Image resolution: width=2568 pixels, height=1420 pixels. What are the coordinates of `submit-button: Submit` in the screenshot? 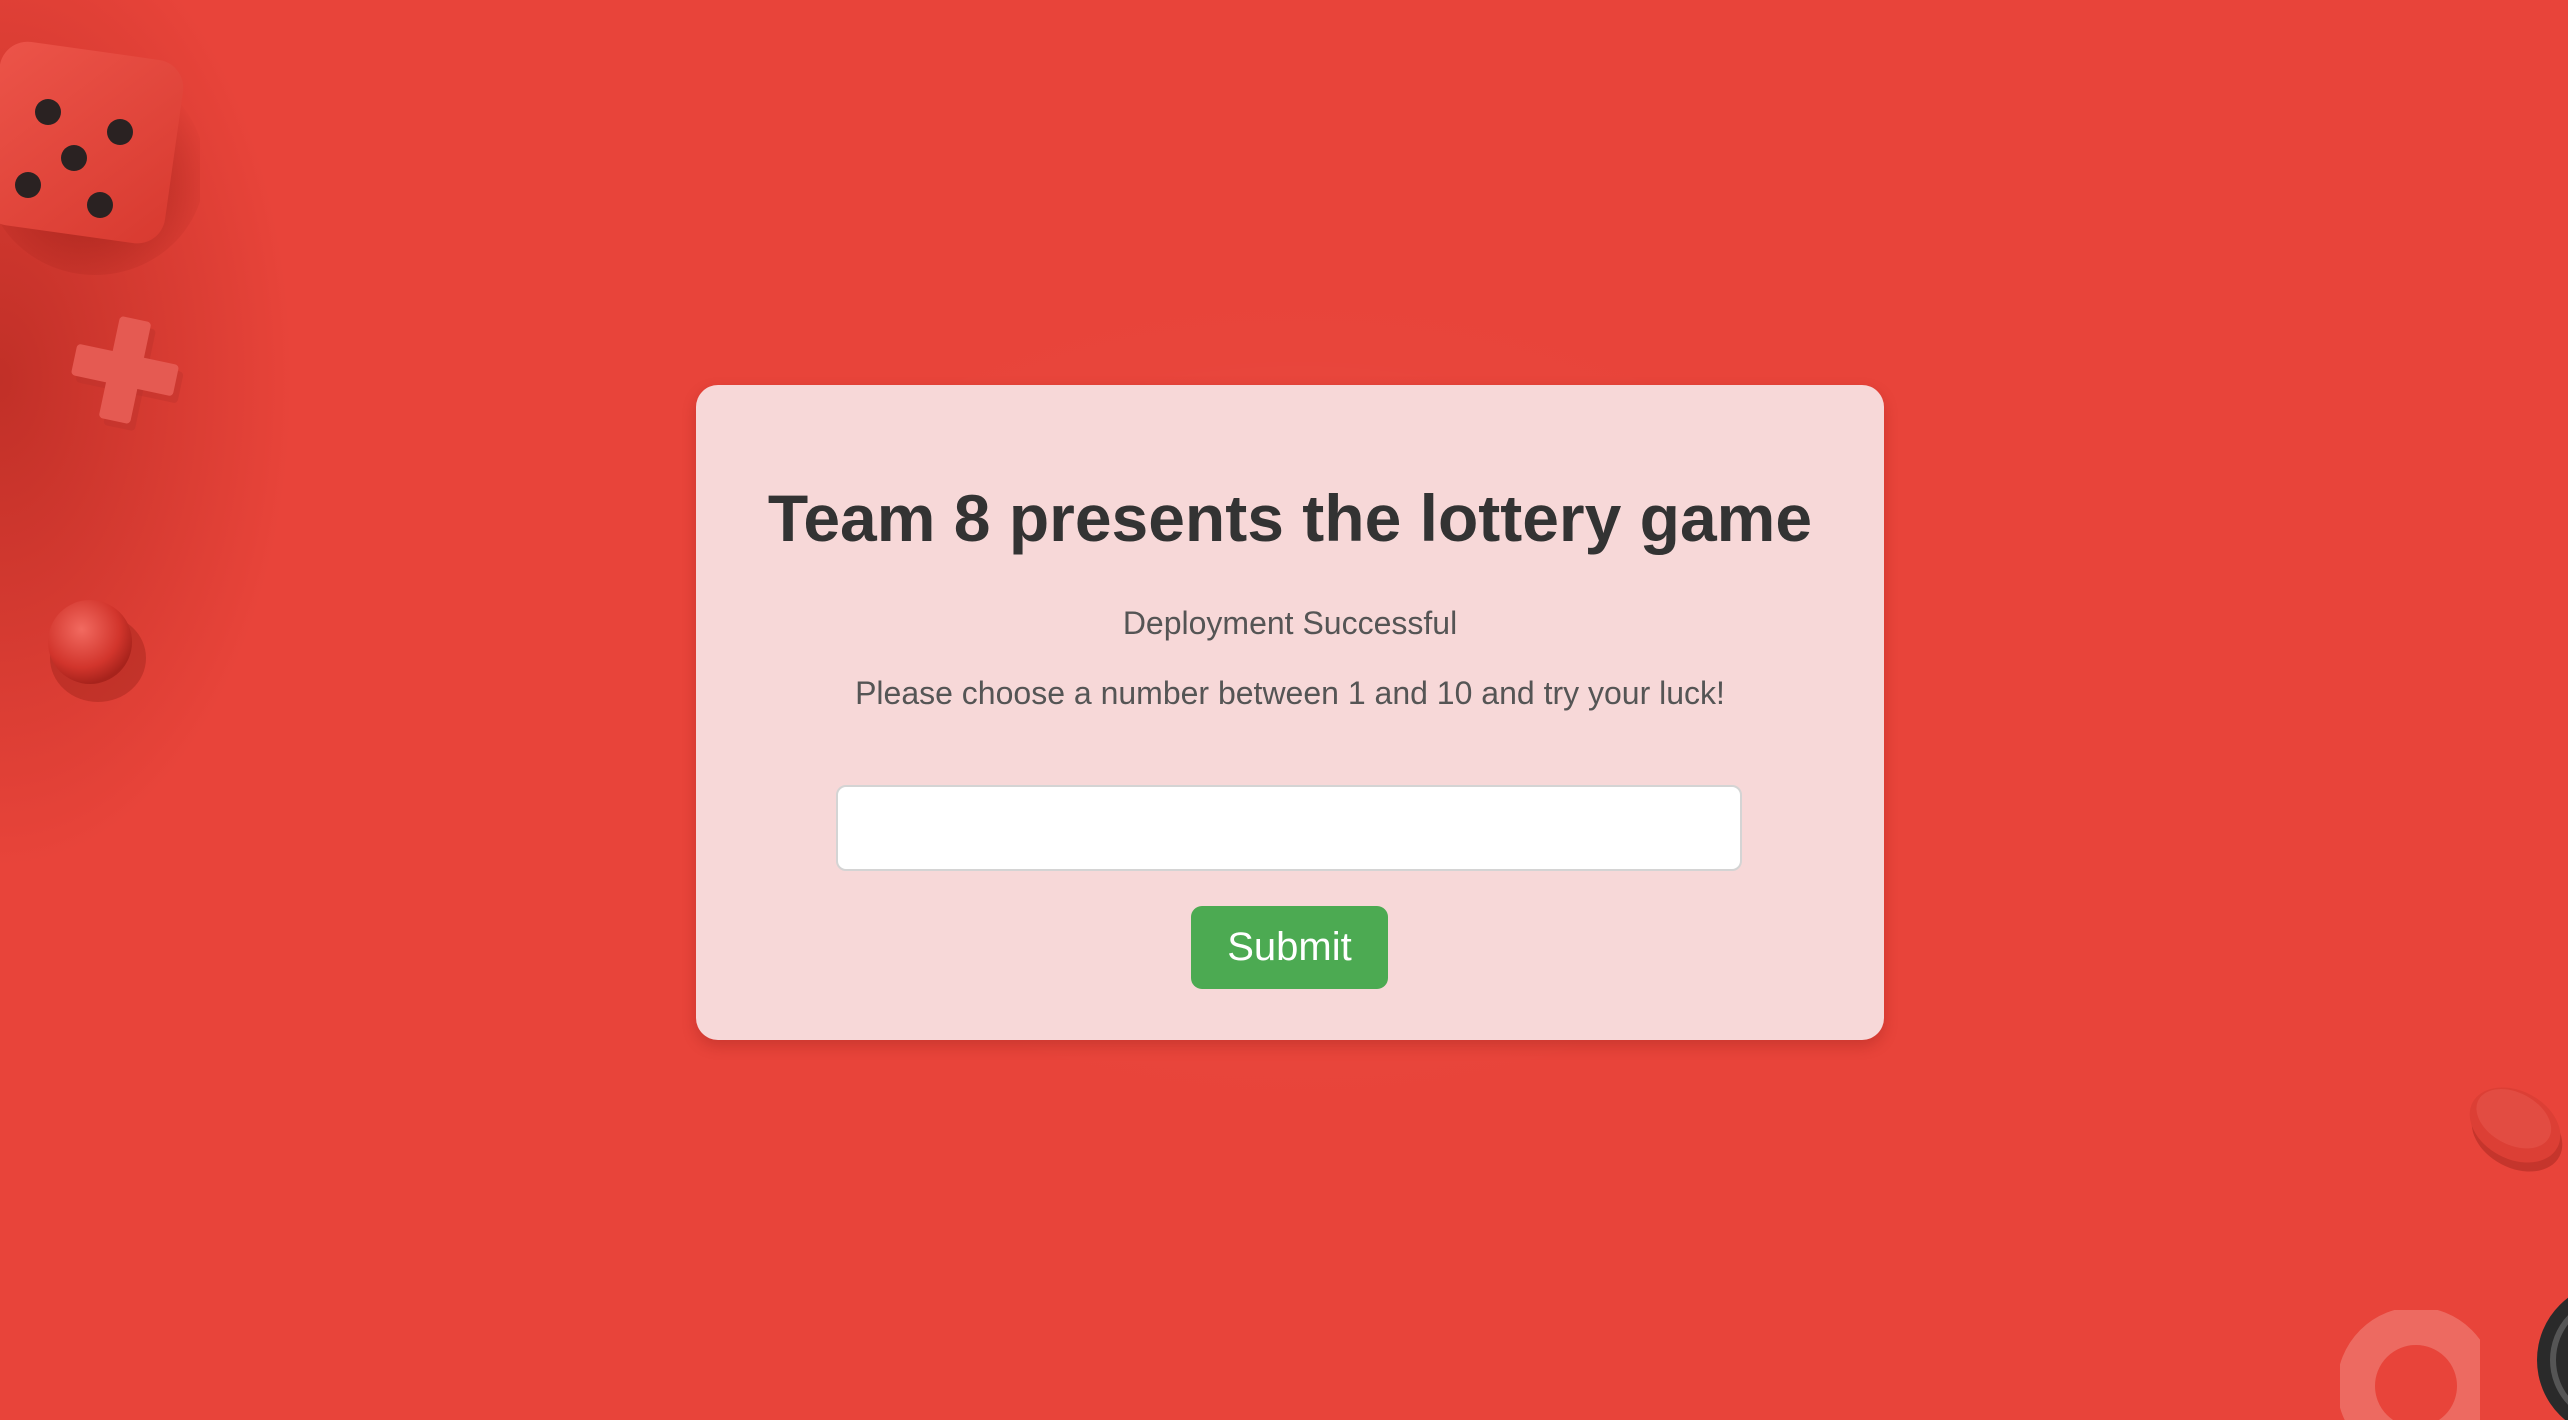 It's located at (1289, 947).